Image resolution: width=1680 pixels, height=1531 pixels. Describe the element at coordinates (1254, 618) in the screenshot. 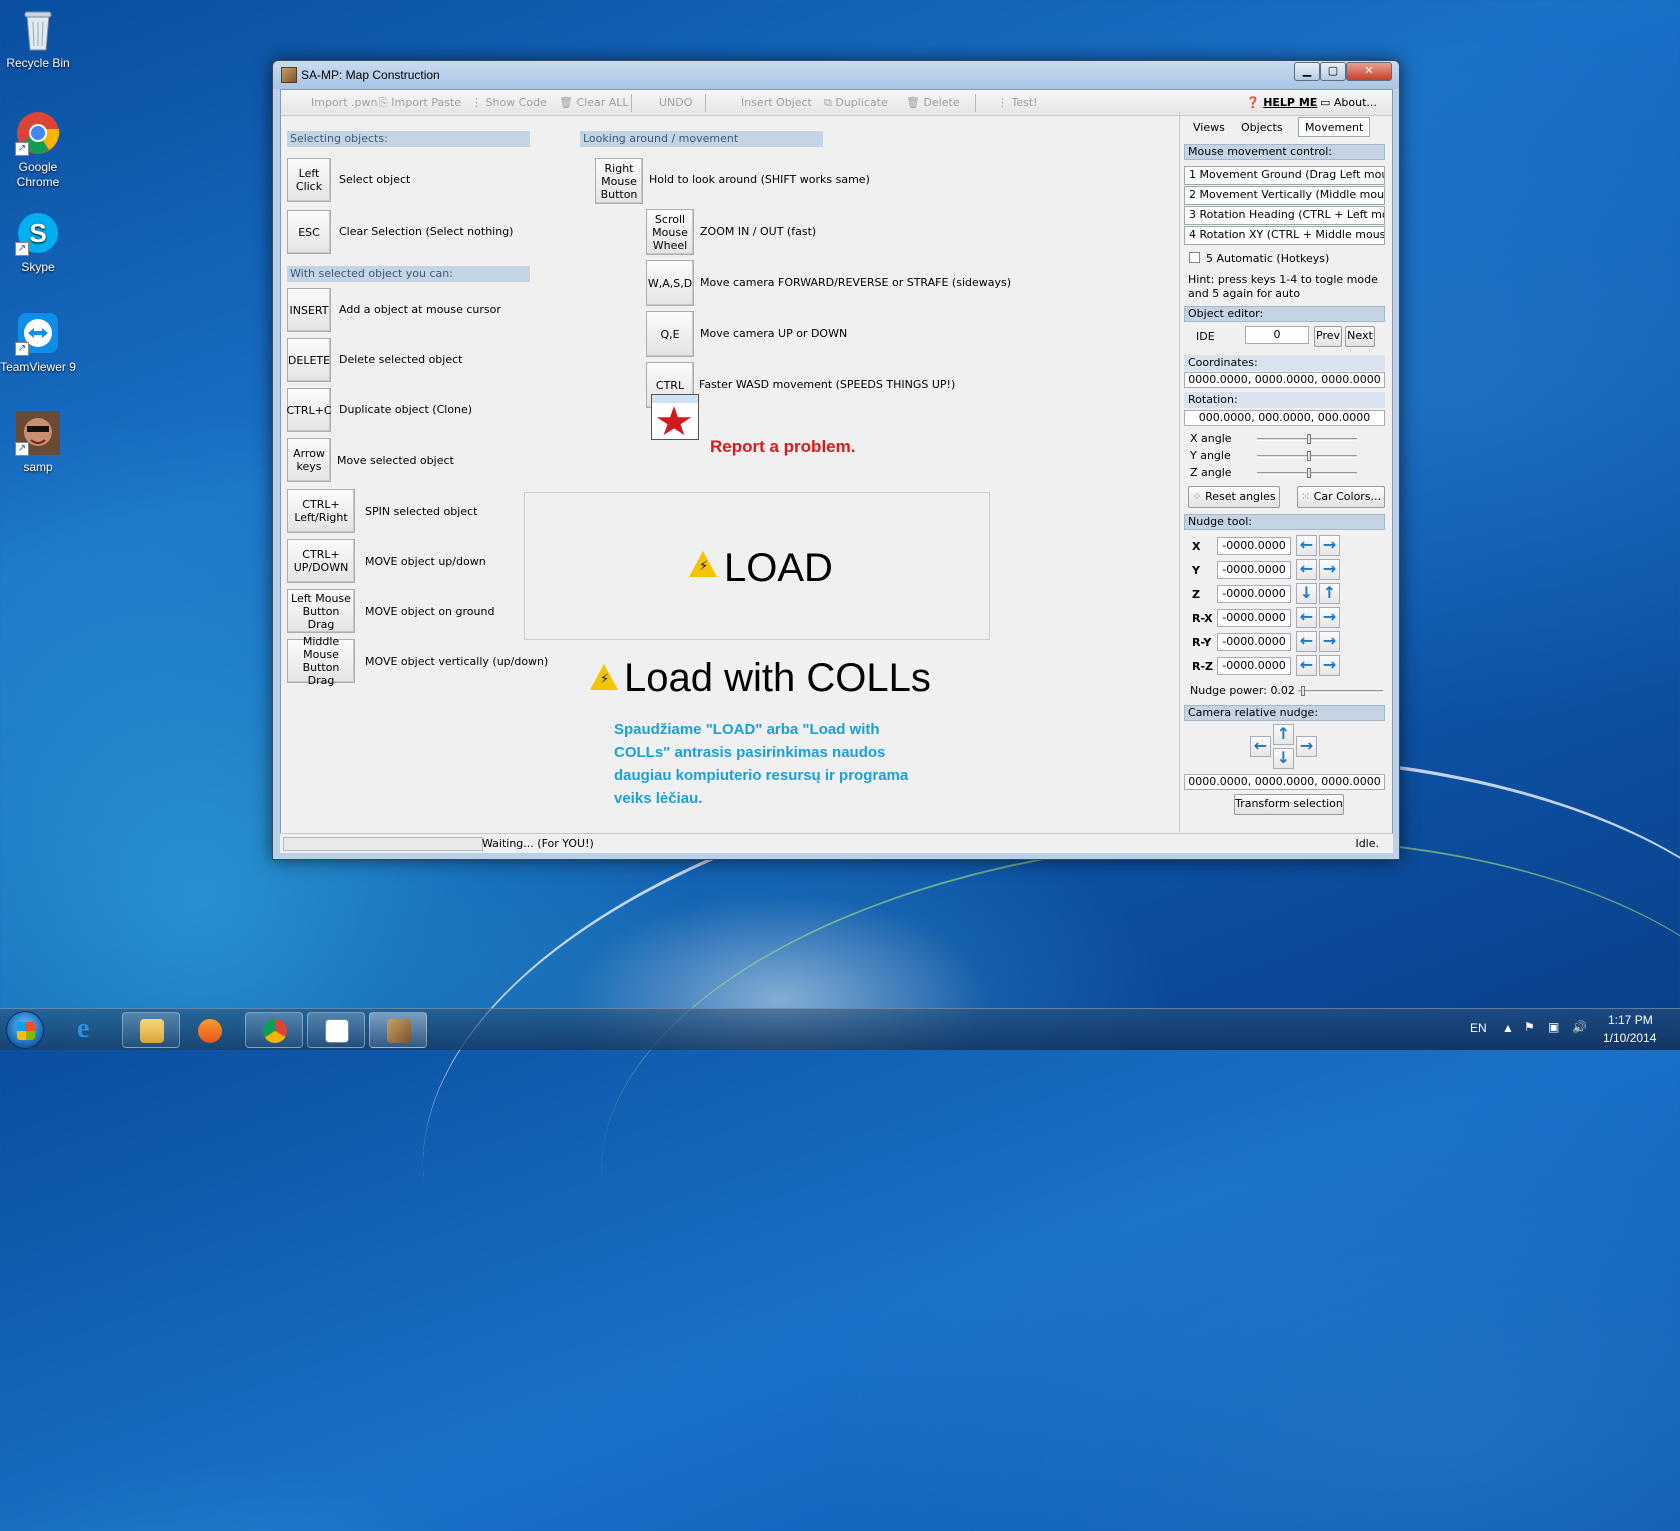

I see `nudge-rx-input: -0000.0000` at that location.